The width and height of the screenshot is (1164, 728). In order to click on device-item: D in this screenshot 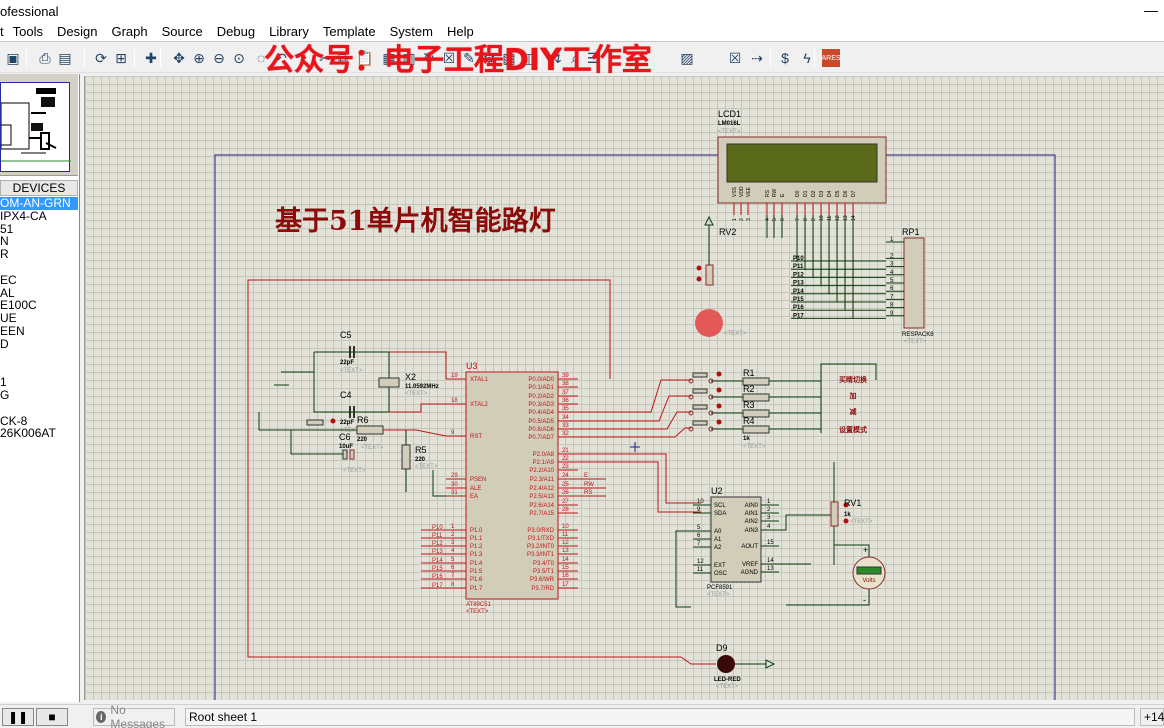, I will do `click(39, 344)`.